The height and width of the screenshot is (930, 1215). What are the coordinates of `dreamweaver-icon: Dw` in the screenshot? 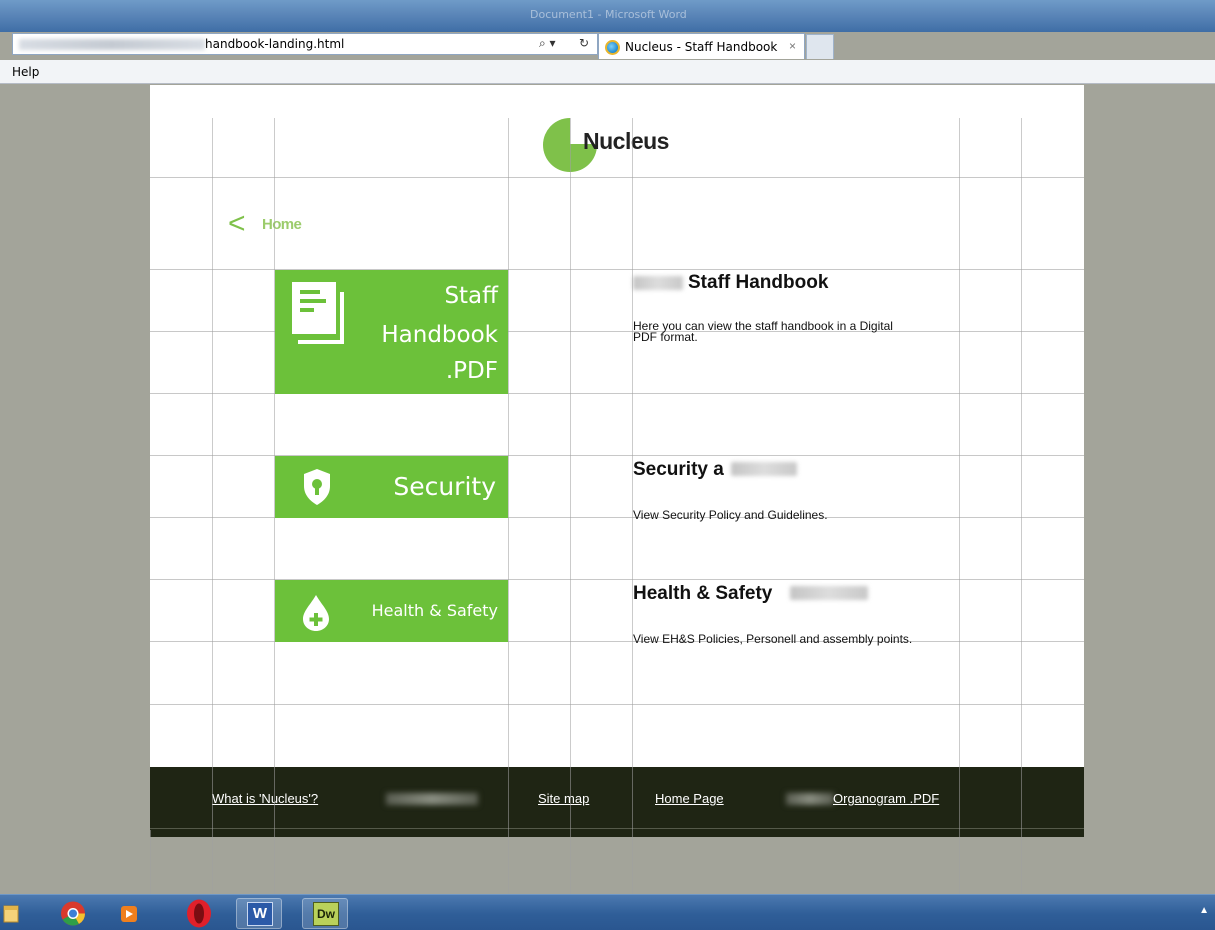 It's located at (326, 914).